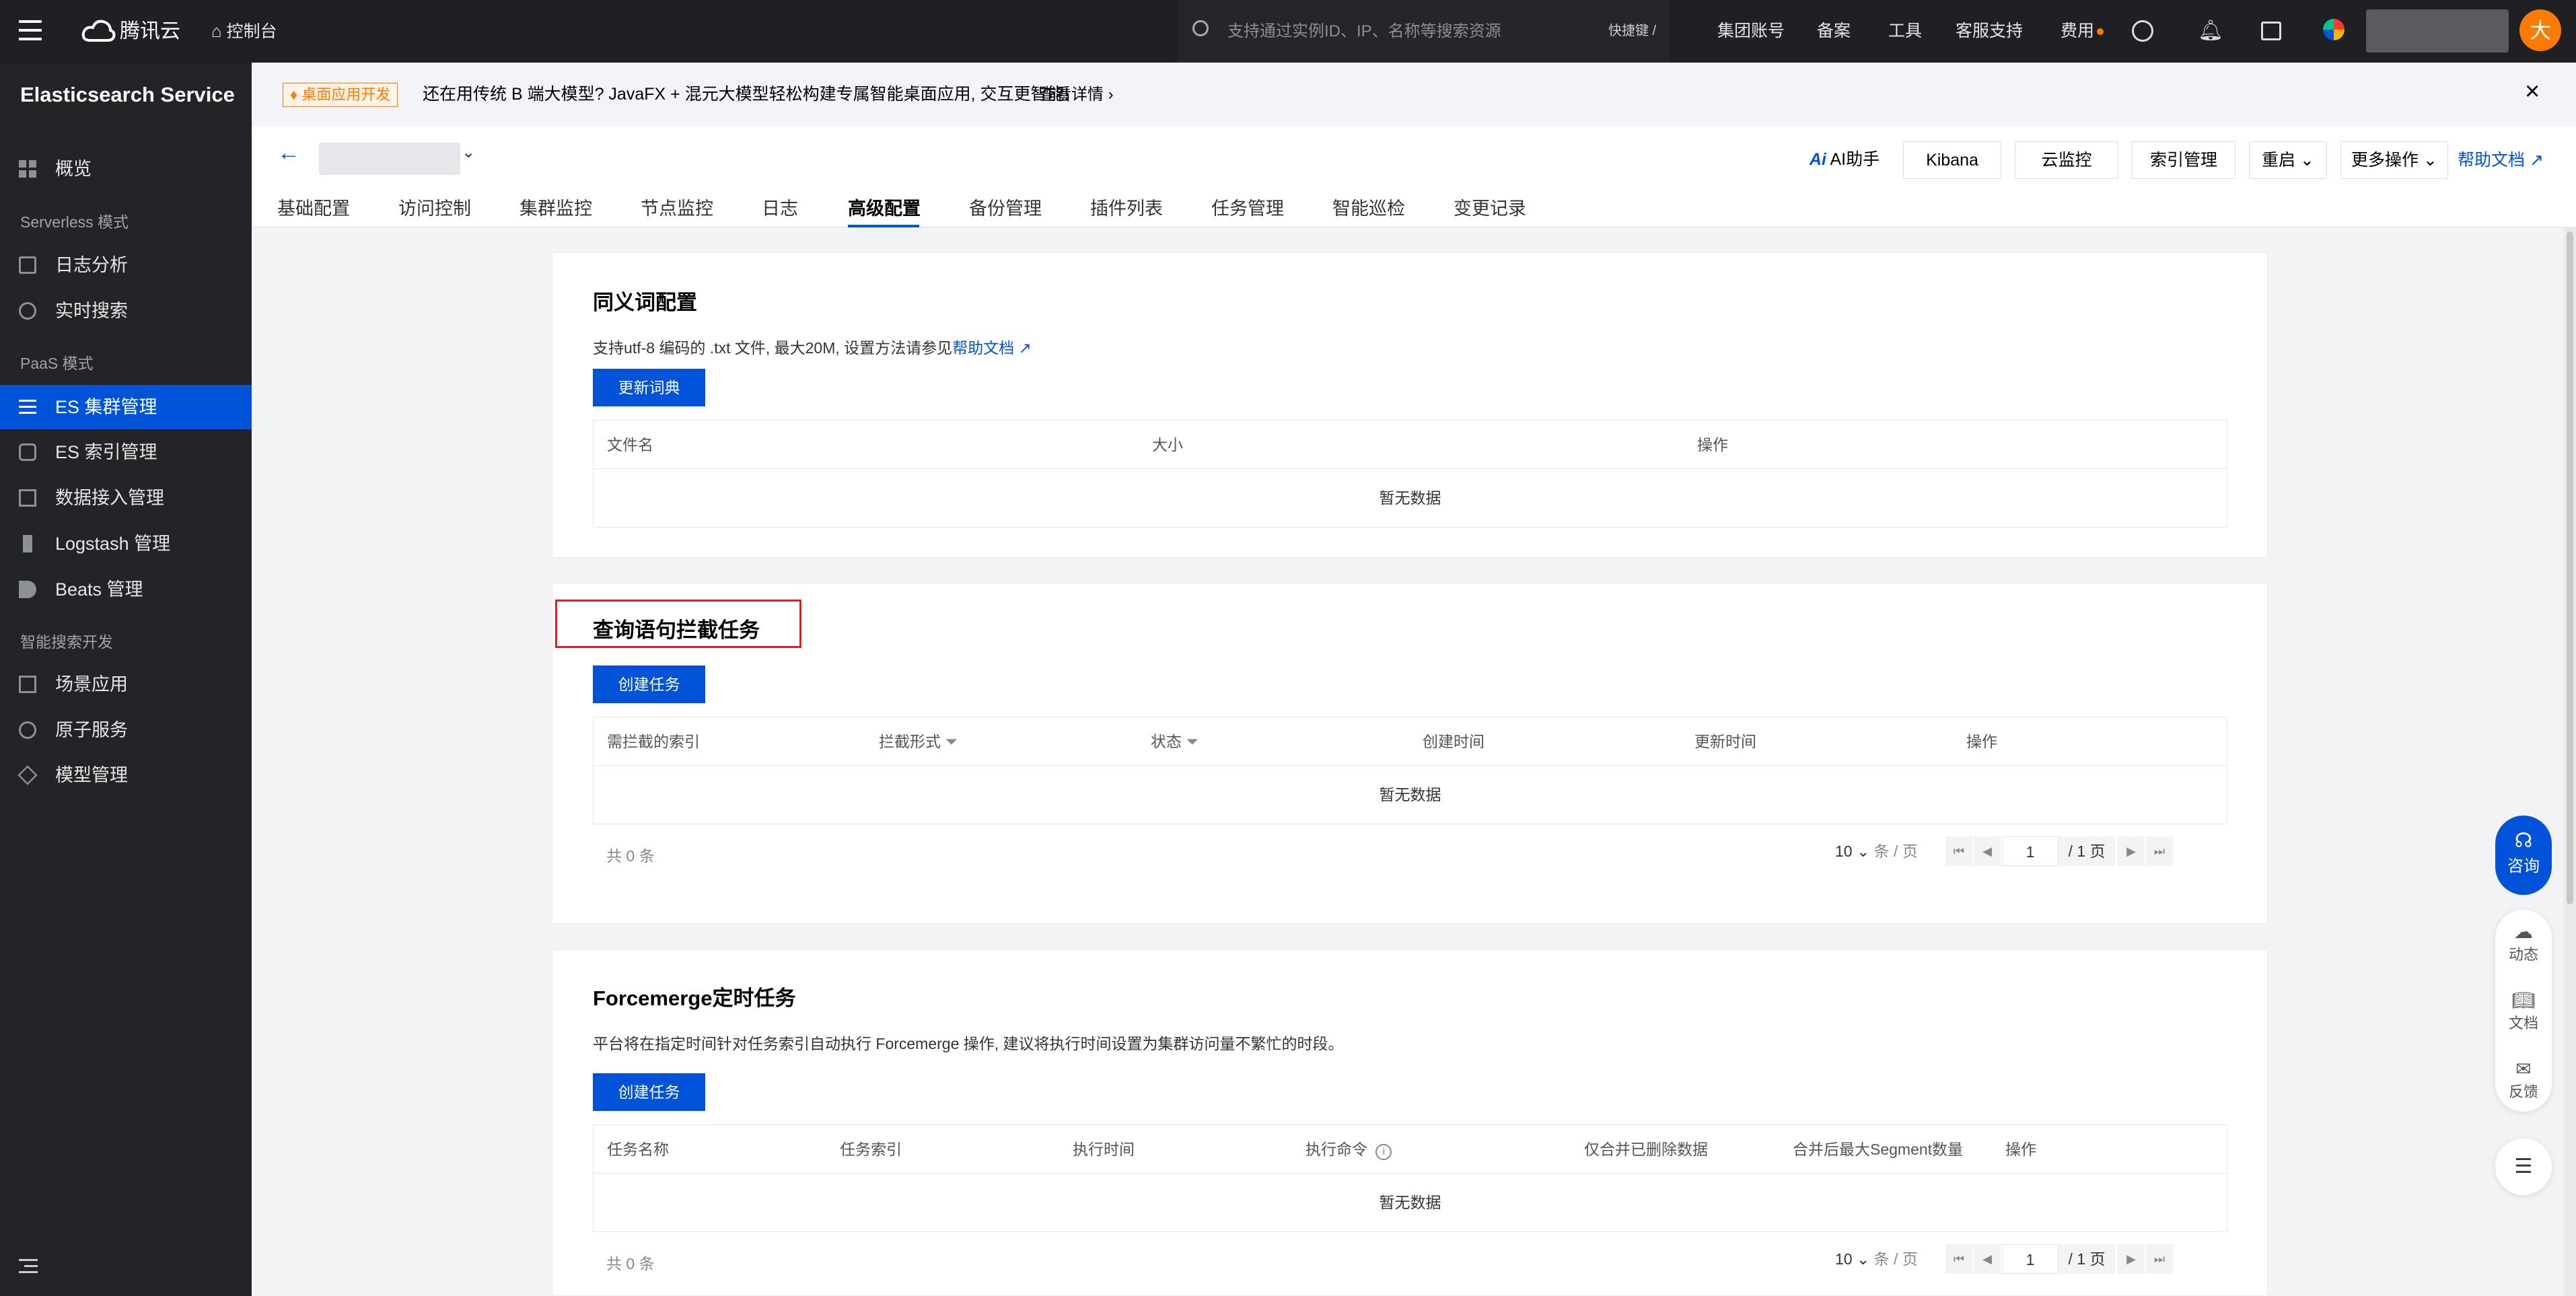 This screenshot has width=2576, height=1296. I want to click on column-header: 拦截形式 ⏷, so click(918, 741).